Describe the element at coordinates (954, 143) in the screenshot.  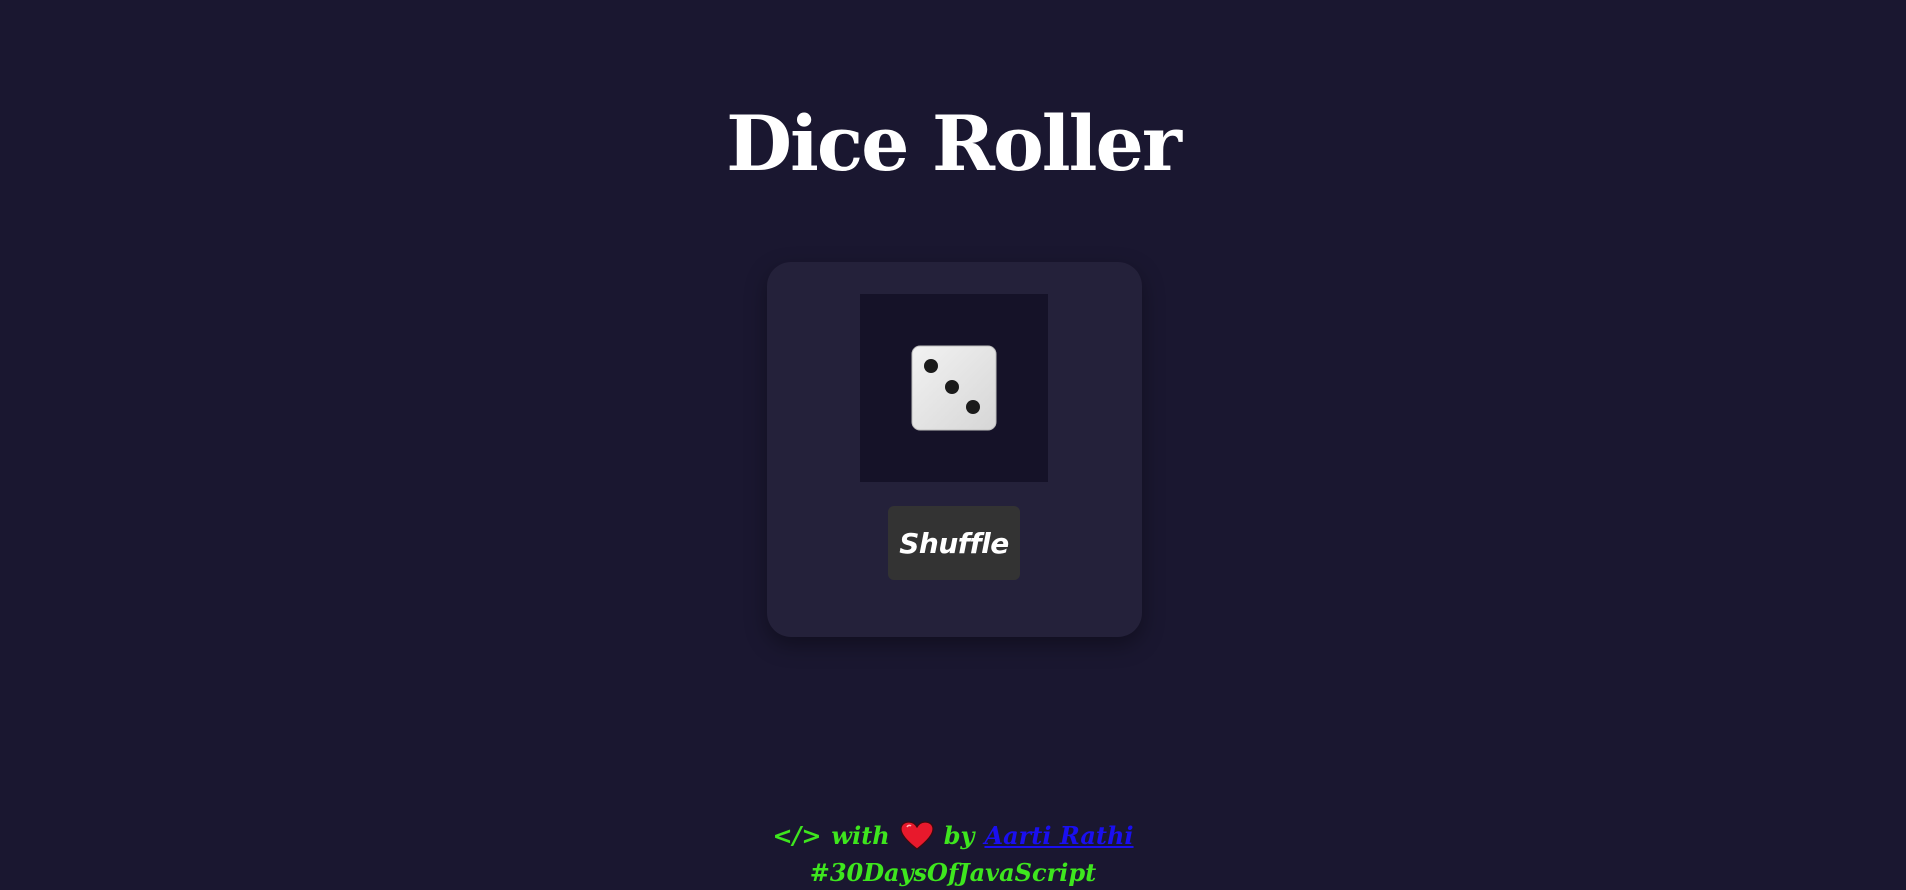
I see `page-title: Dice Roller` at that location.